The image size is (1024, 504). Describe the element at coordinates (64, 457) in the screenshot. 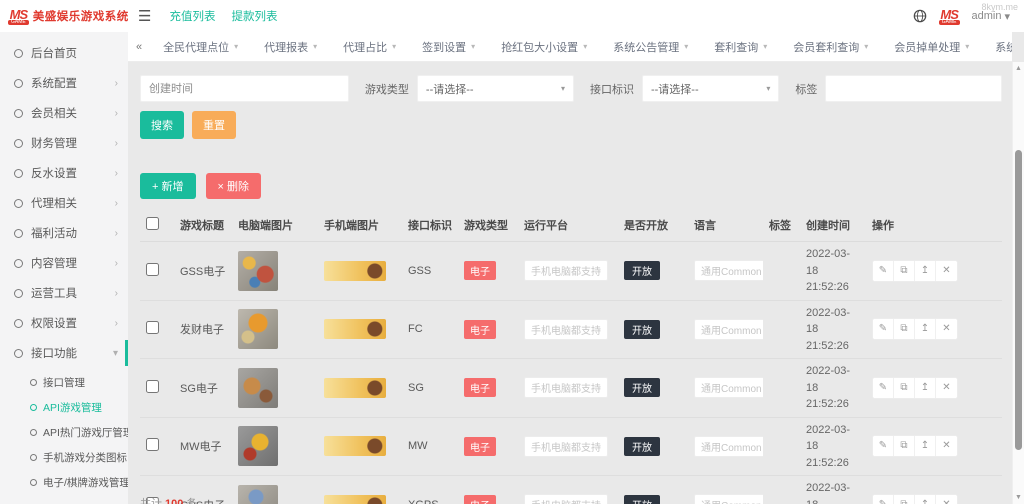

I see `sidebar-item-mobile-game-icons: 手机游戏分类图标` at that location.